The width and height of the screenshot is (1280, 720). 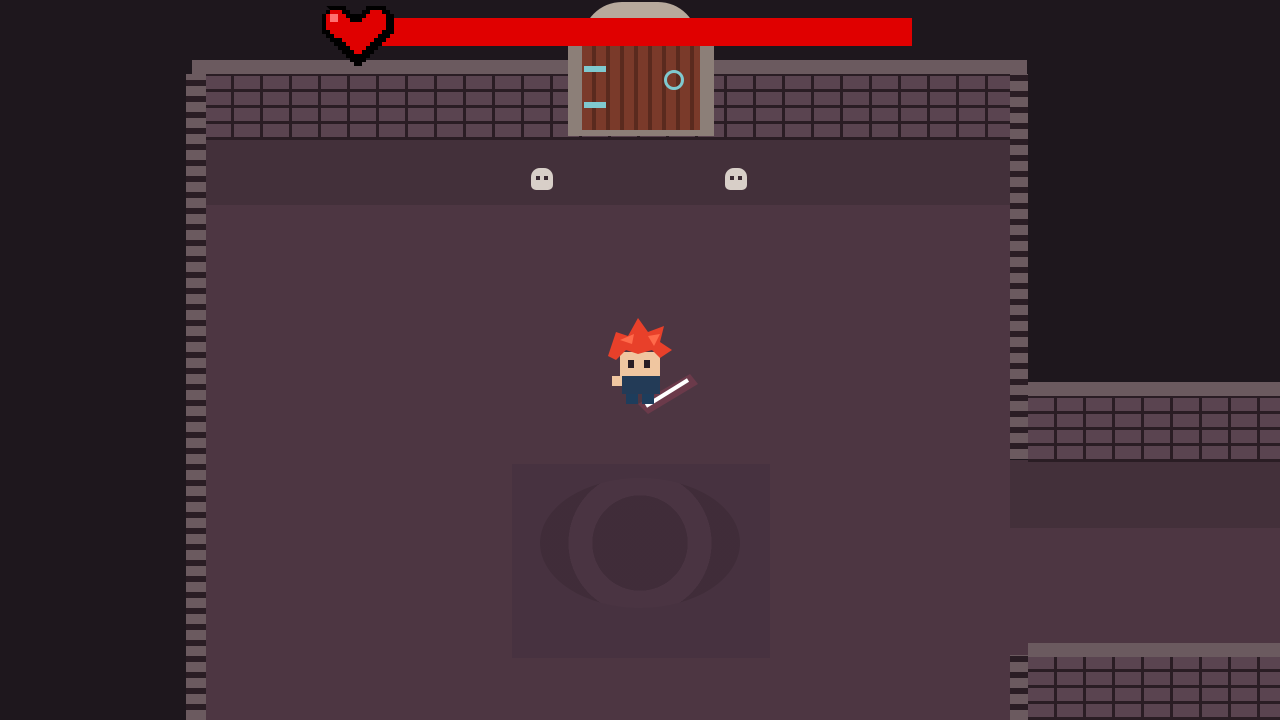 I want to click on corridor-south-wall-cap, so click(x=1154, y=650).